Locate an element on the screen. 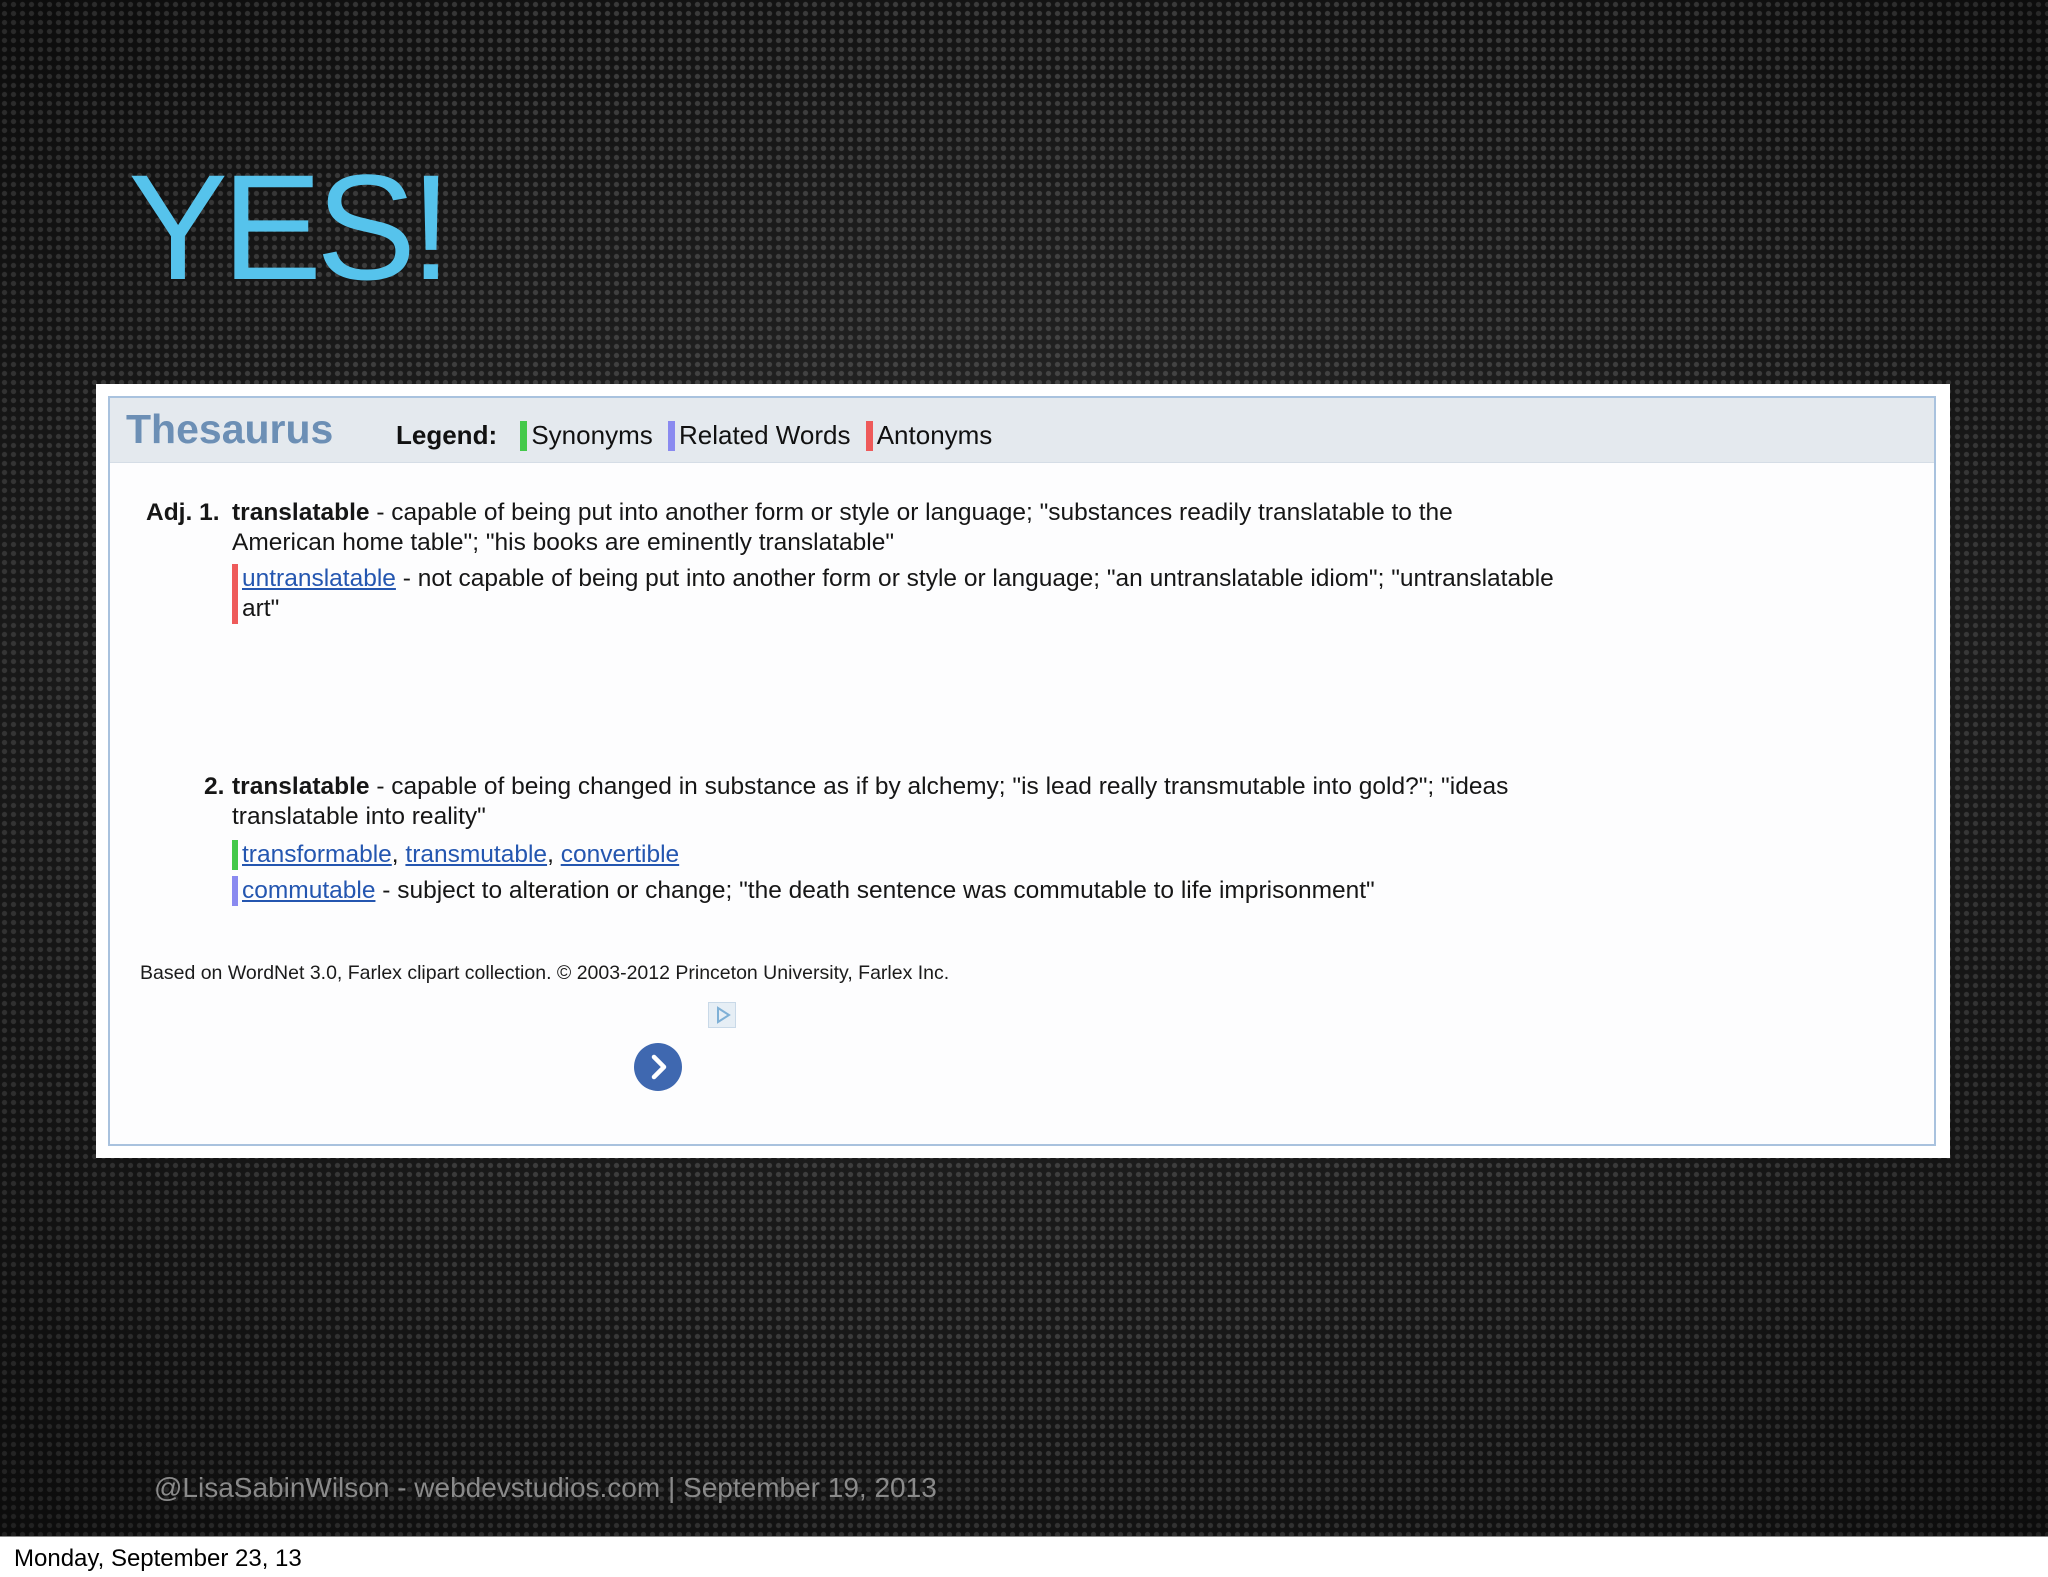 This screenshot has width=2048, height=1577. chevron-right-icon is located at coordinates (658, 1067).